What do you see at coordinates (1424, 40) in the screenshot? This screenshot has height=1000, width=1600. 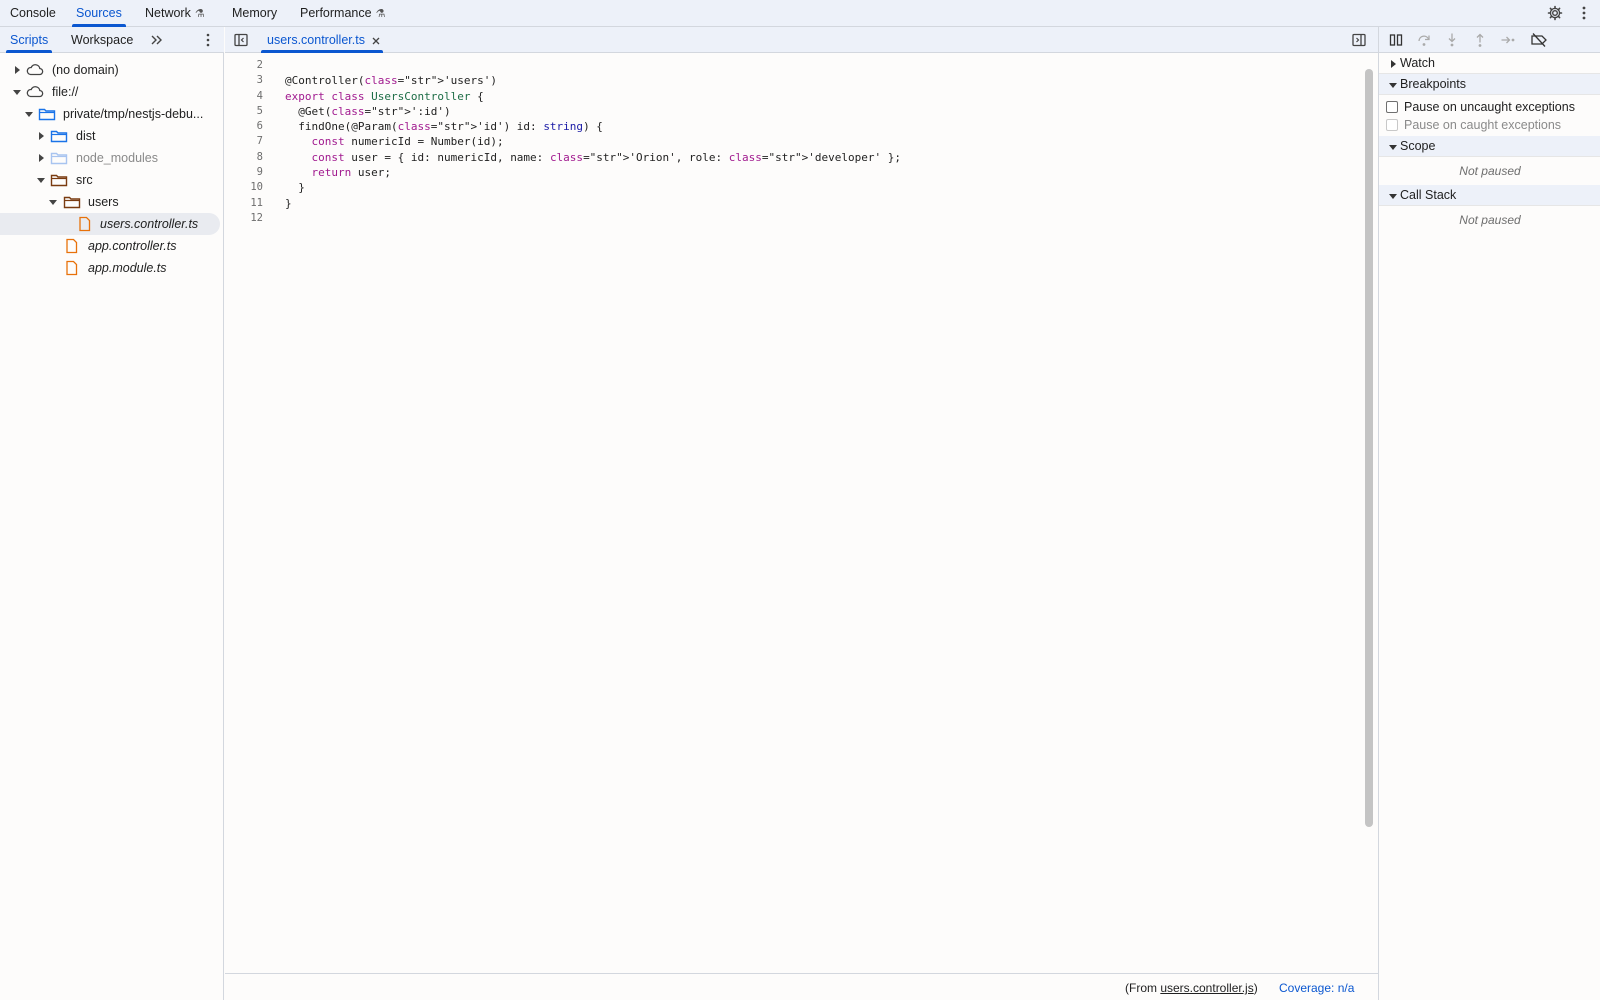 I see `step-over-icon` at bounding box center [1424, 40].